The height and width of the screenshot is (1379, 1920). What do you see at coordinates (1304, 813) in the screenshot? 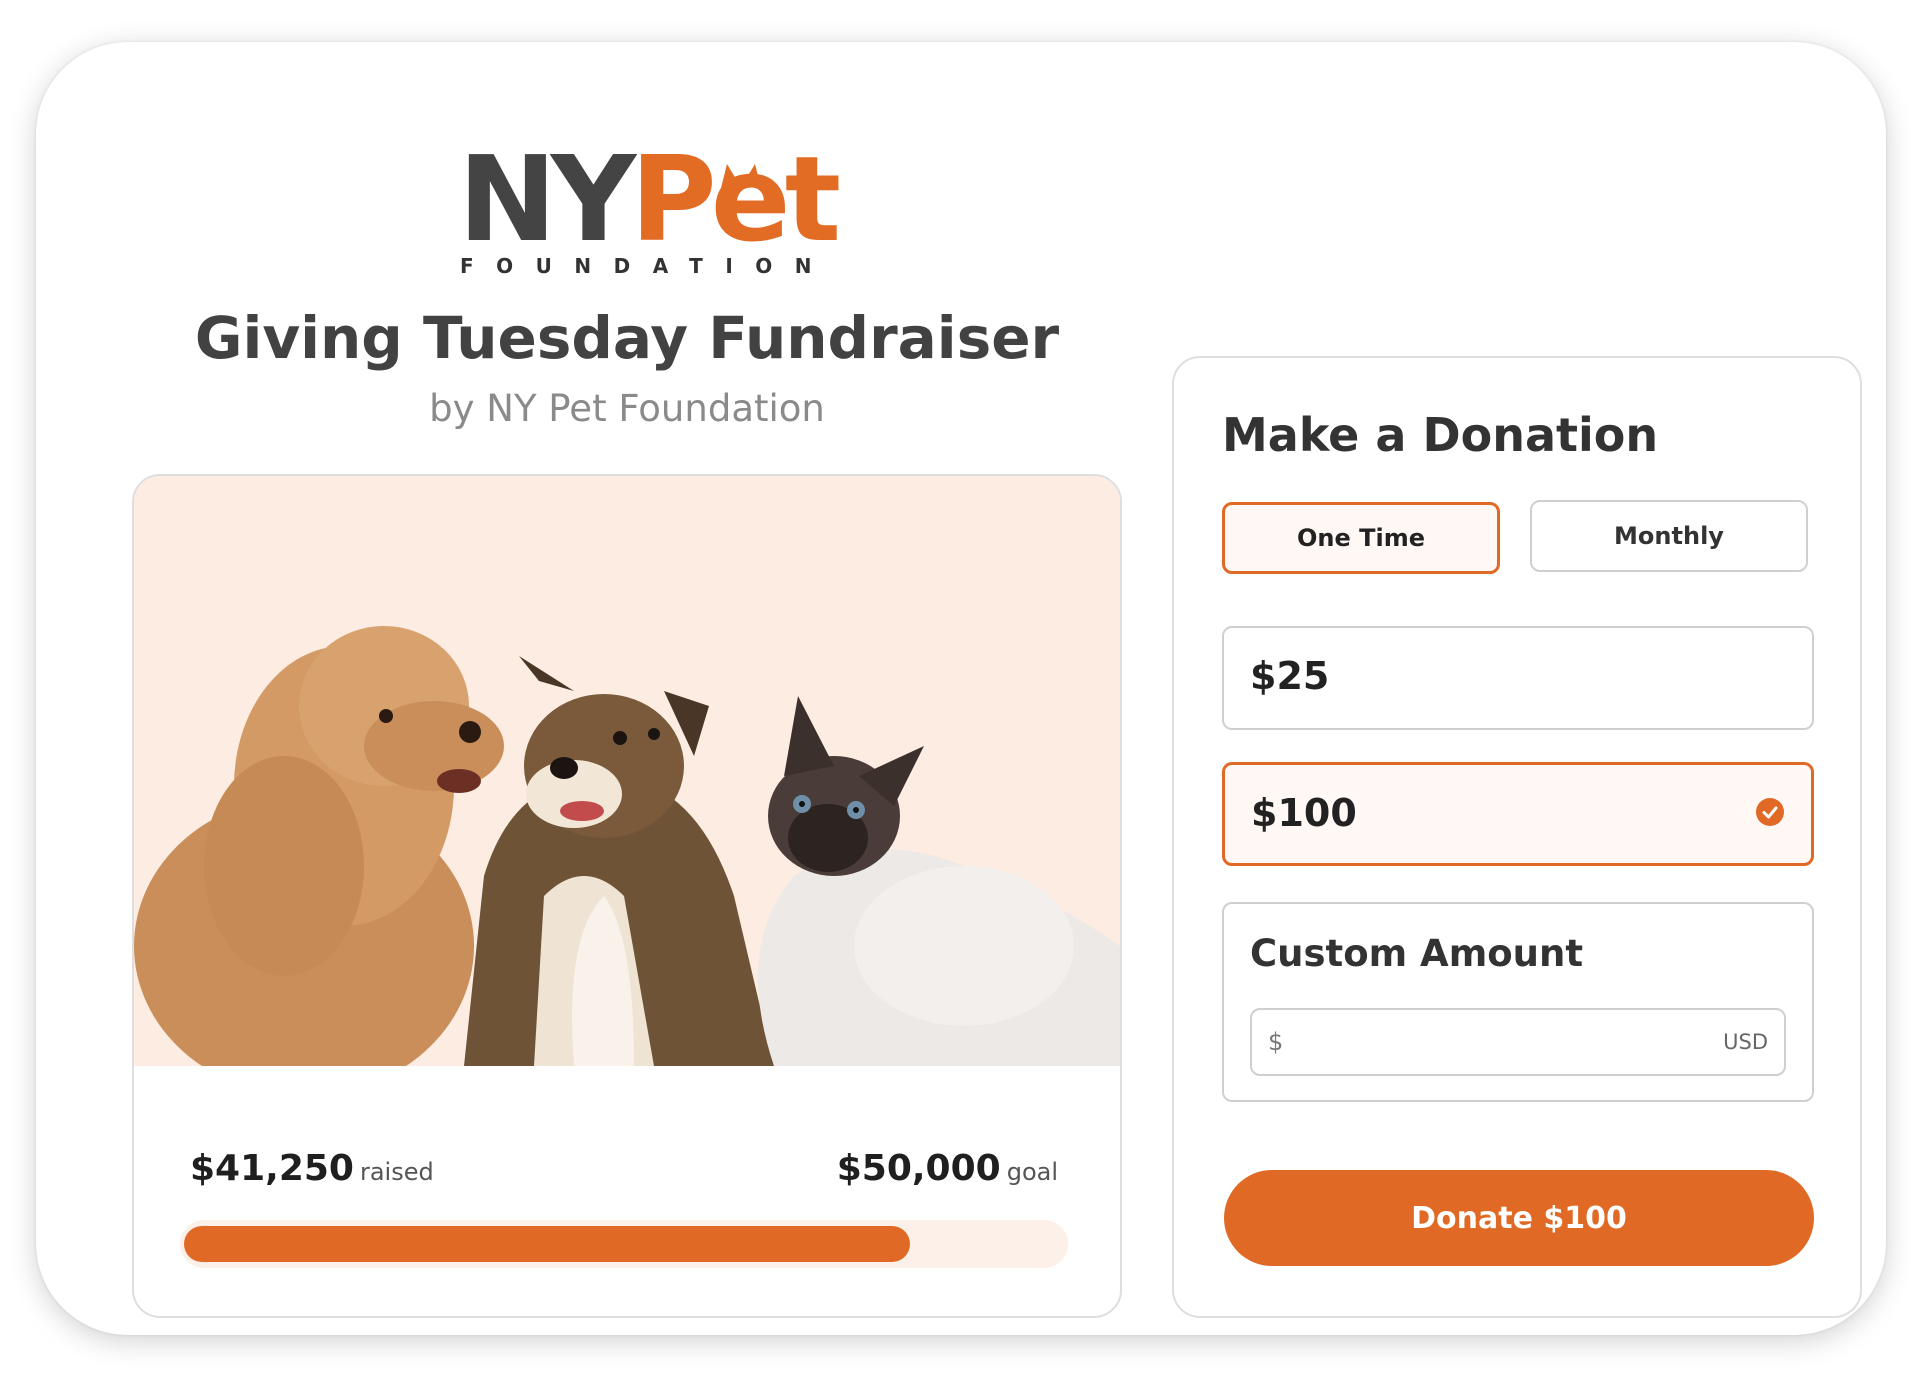
I see `amount-option-label: $100` at bounding box center [1304, 813].